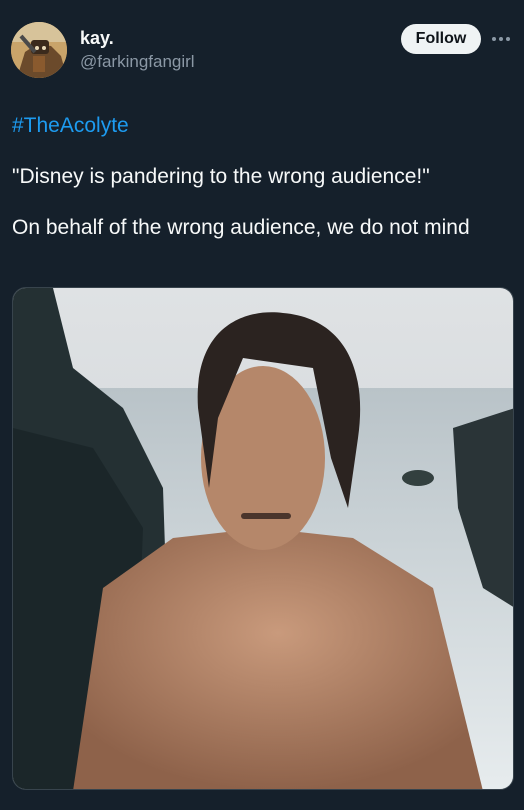 The width and height of the screenshot is (524, 810). What do you see at coordinates (262, 45) in the screenshot?
I see `tweet-header: kay. @farkingfangirl Follow` at bounding box center [262, 45].